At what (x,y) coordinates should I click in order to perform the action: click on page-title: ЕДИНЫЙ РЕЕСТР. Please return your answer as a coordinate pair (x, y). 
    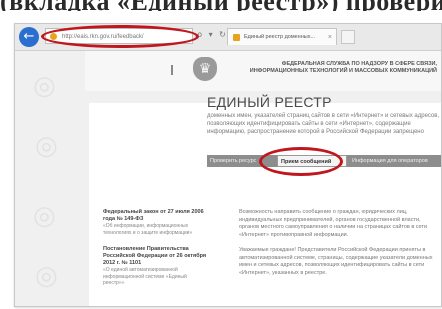
    Looking at the image, I should click on (269, 102).